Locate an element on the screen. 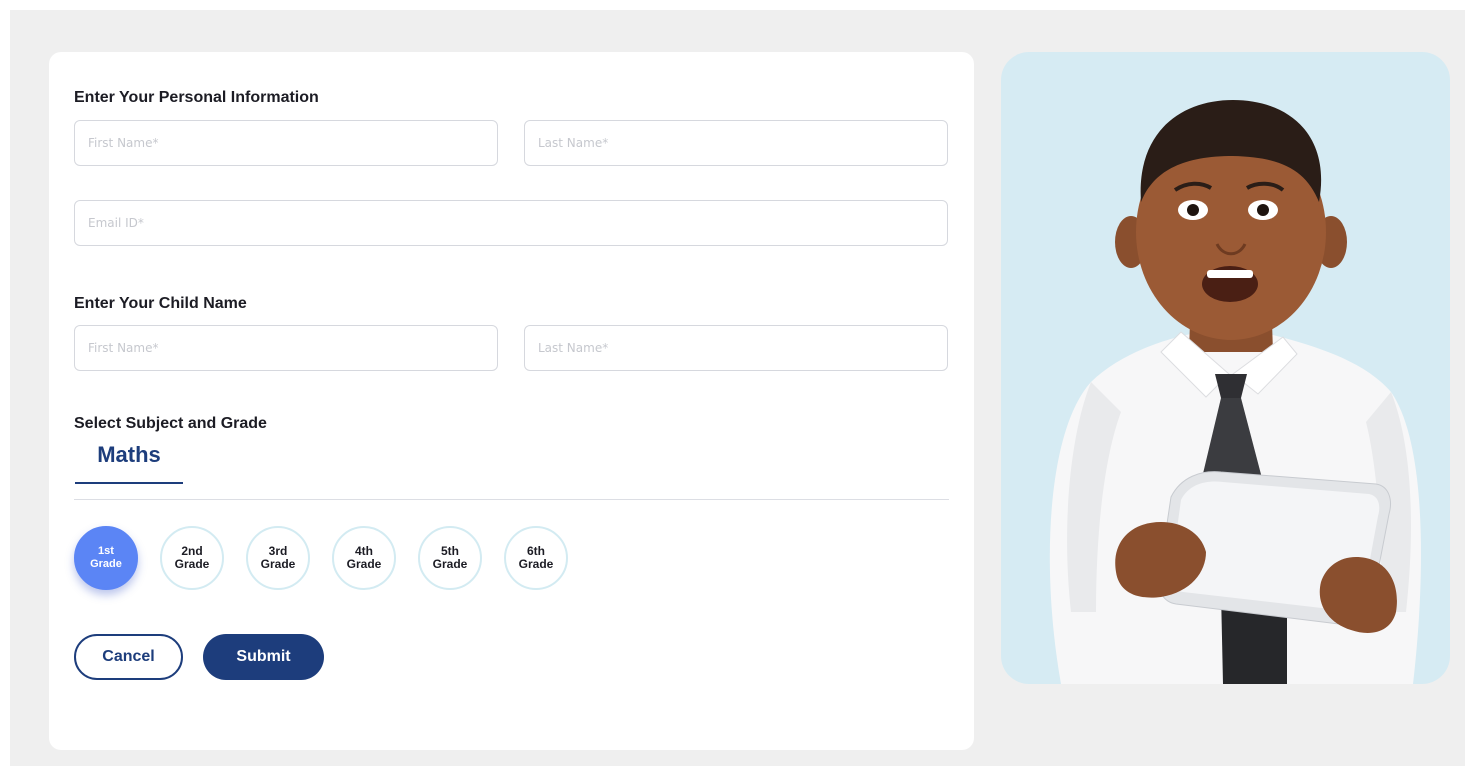  cancel-button: Cancel is located at coordinates (128, 657).